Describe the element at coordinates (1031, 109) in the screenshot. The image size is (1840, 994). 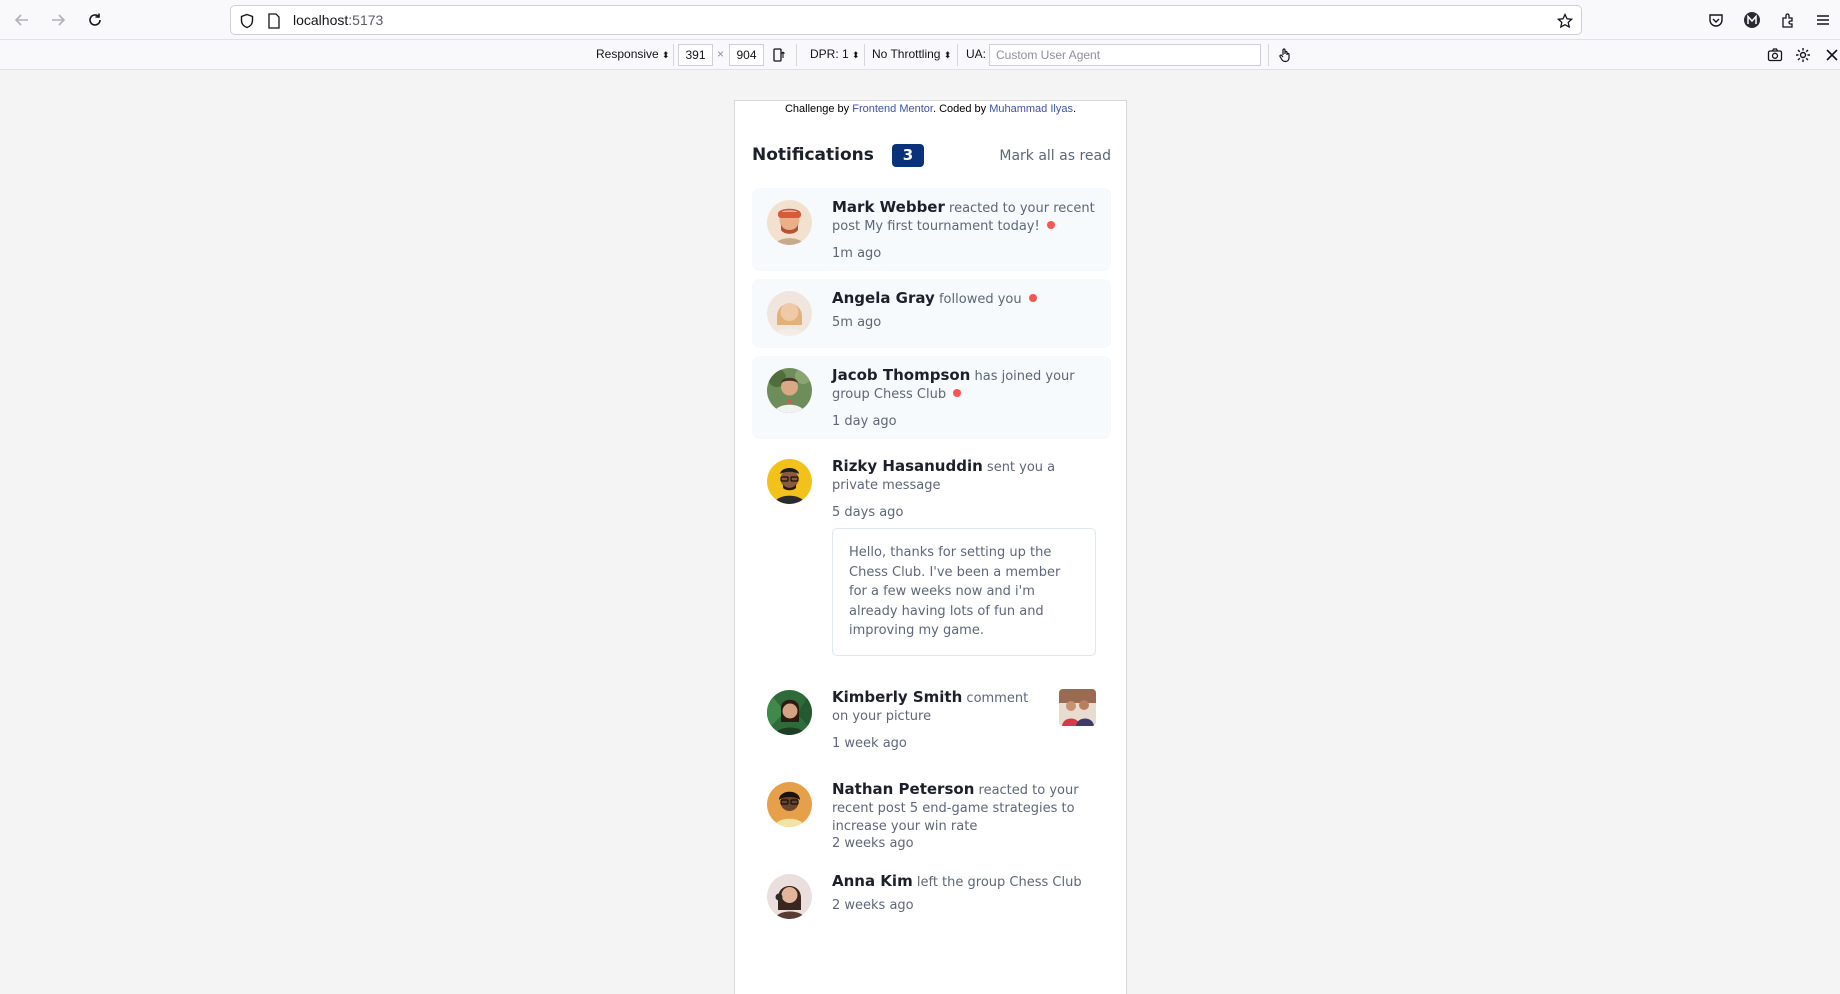
I see `author-link: Muhammad Ilyas` at that location.